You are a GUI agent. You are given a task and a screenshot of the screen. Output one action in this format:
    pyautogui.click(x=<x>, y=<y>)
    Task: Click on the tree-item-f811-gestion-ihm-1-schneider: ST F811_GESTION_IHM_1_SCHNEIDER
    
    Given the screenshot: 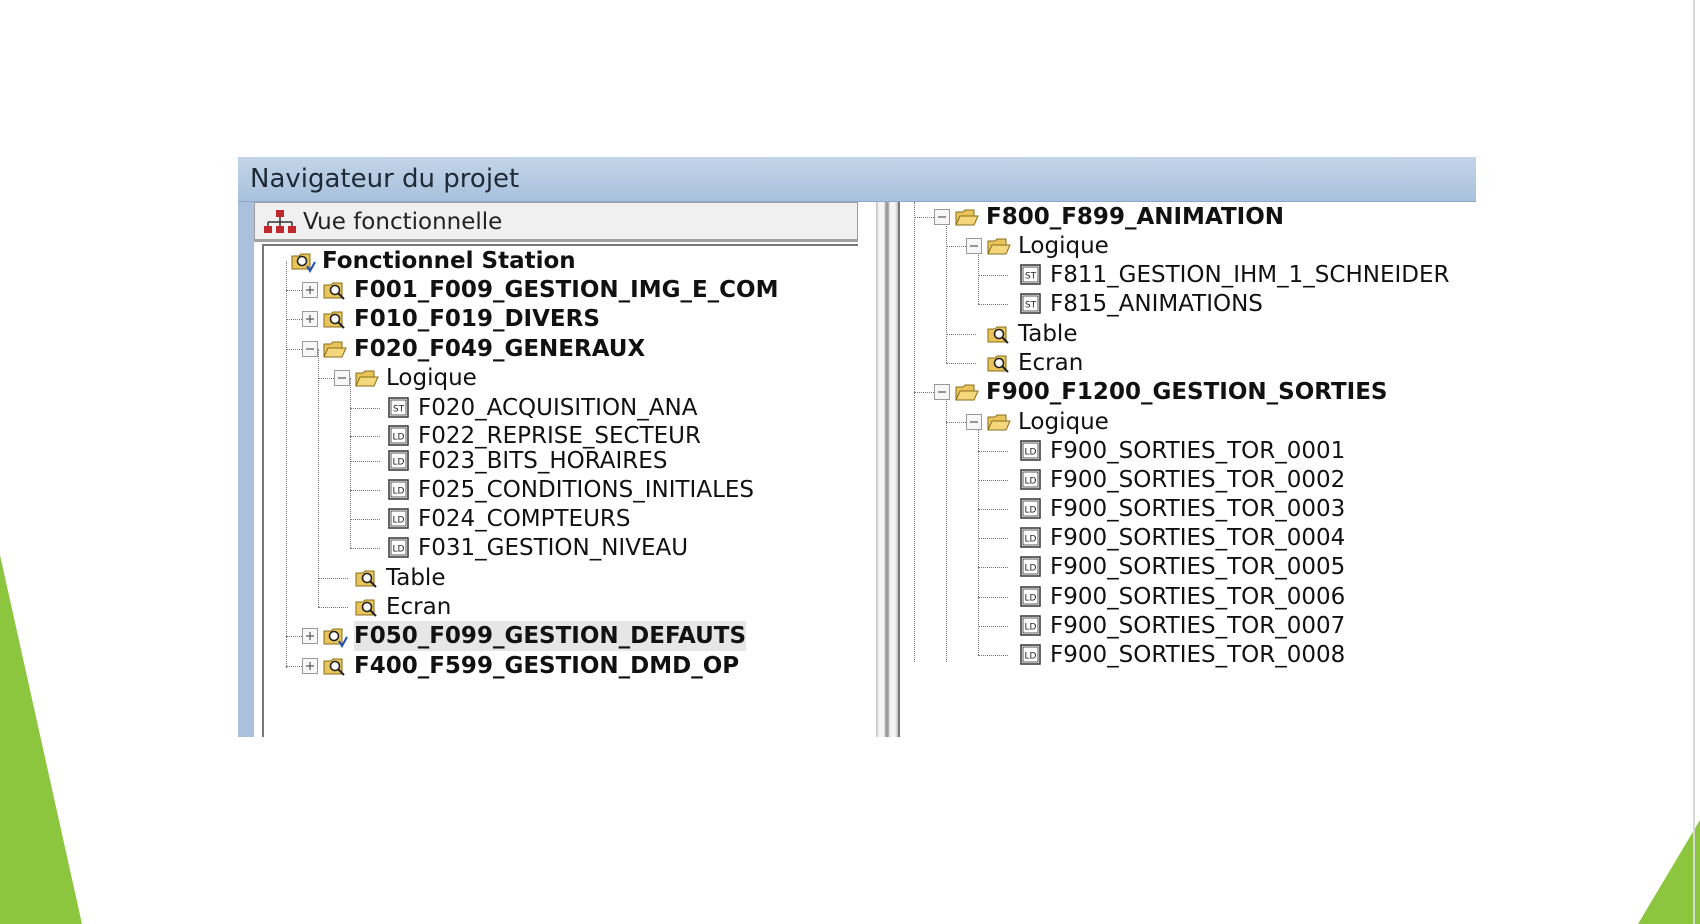 What is the action you would take?
    pyautogui.click(x=1188, y=275)
    